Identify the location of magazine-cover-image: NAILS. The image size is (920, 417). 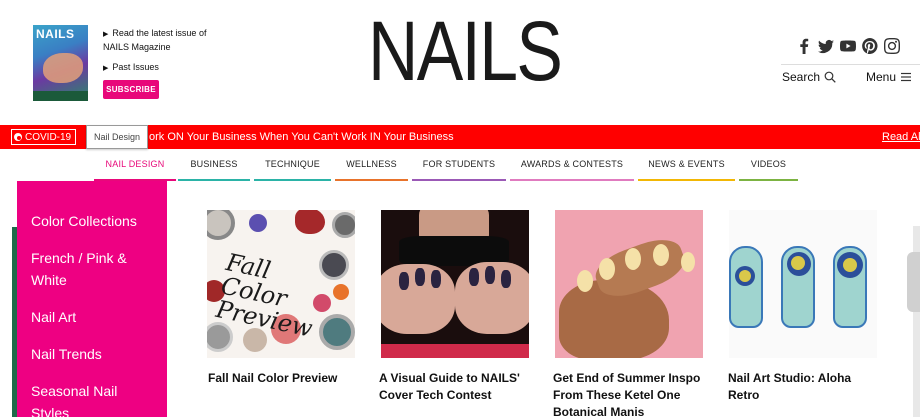
(60, 63).